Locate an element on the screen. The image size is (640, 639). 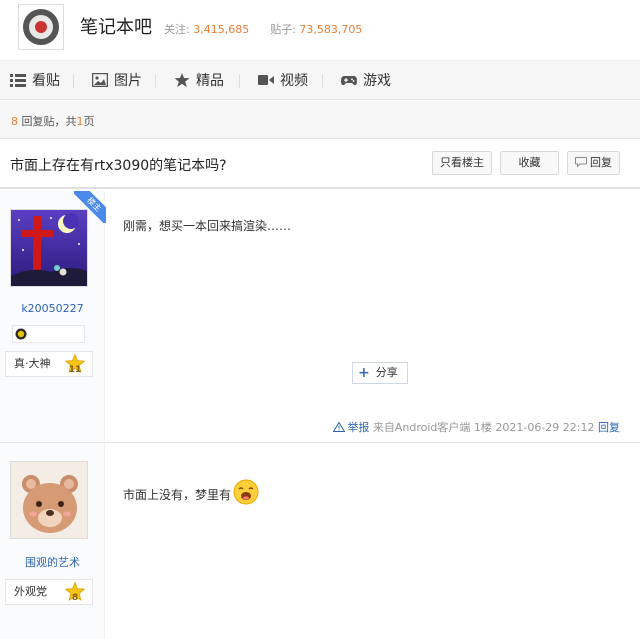
plus-icon: + is located at coordinates (364, 373).